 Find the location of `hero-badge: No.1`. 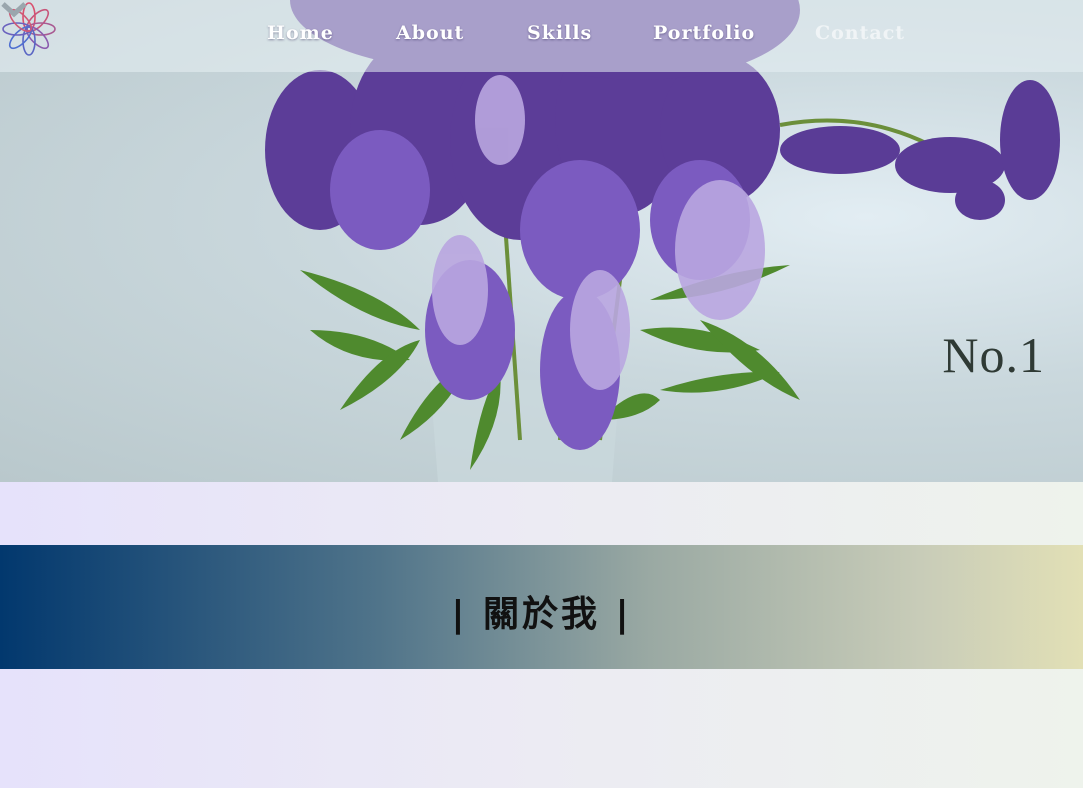

hero-badge: No.1 is located at coordinates (993, 355).